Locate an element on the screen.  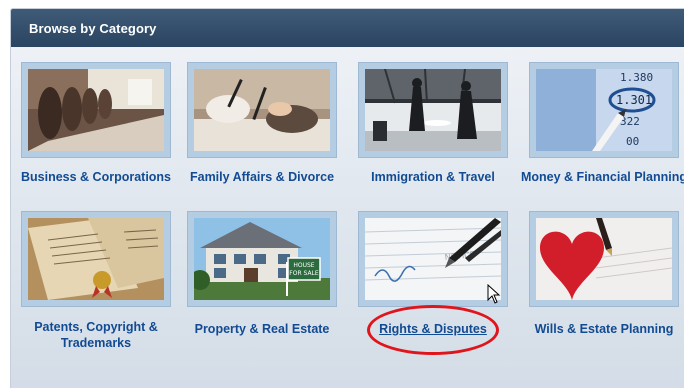
airport-travelers-image is located at coordinates (433, 110).